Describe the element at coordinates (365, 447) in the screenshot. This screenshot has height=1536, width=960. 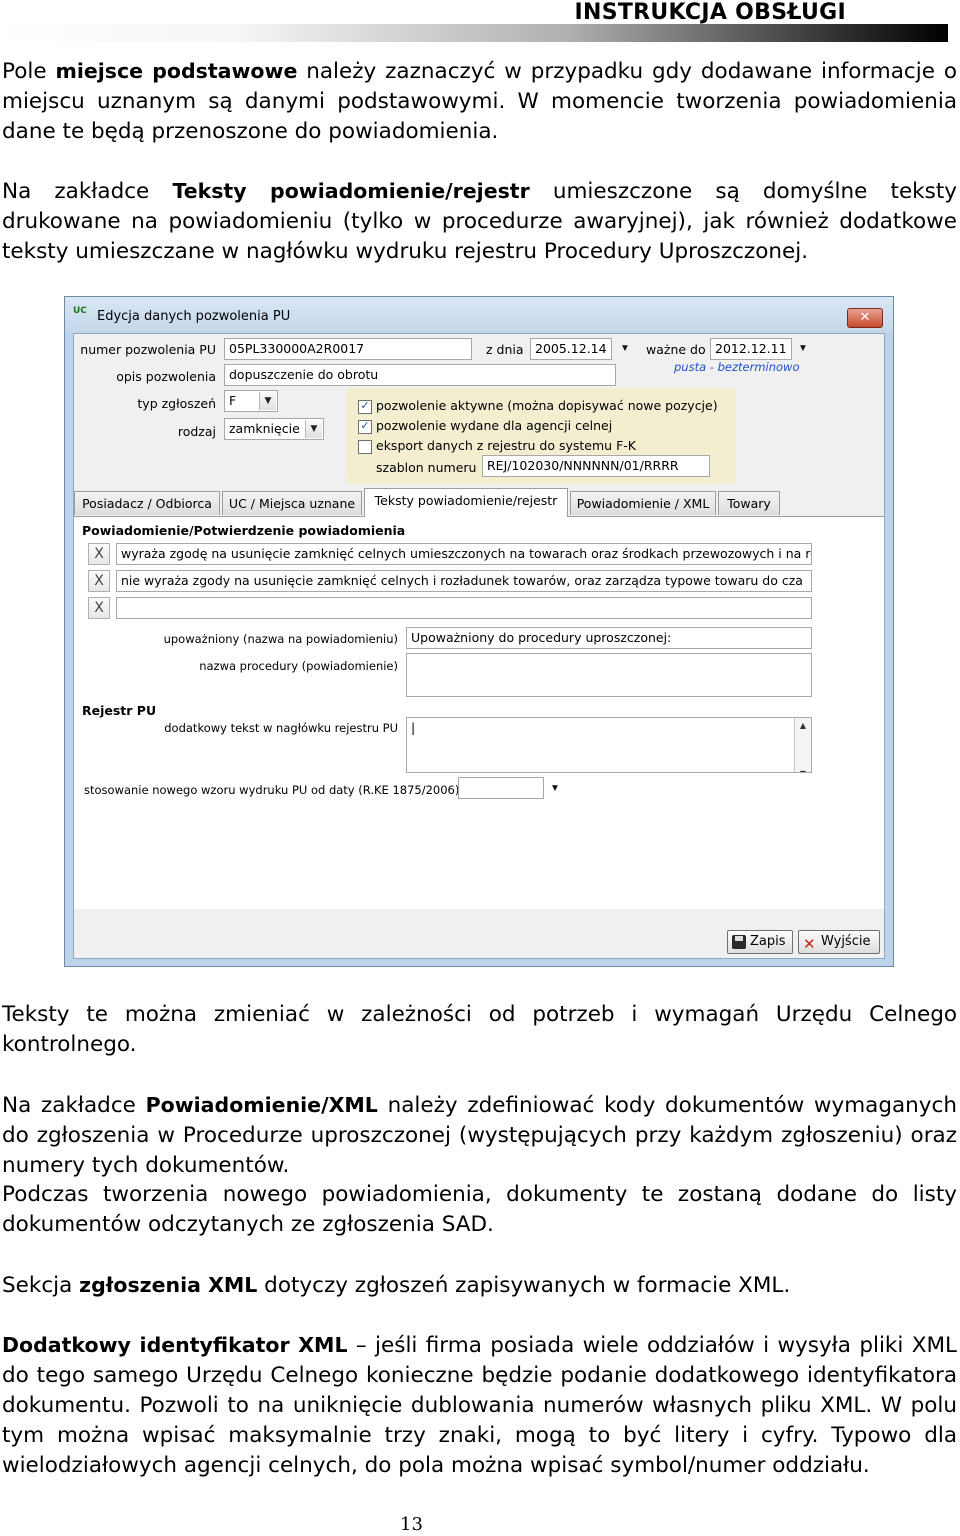
I see `chk-eksport-checkbox` at that location.